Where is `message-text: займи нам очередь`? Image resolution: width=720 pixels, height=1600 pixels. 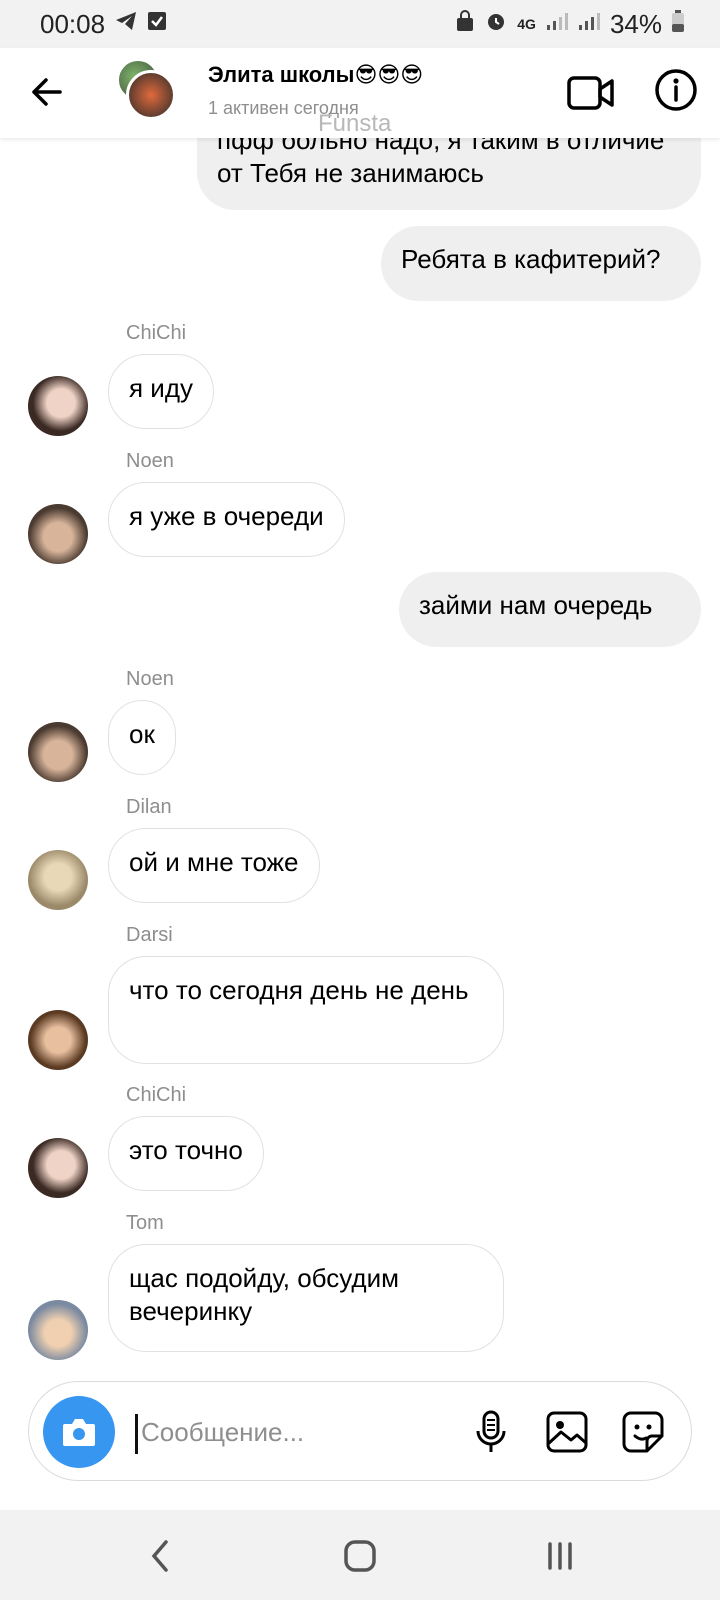
message-text: займи нам очередь is located at coordinates (536, 605).